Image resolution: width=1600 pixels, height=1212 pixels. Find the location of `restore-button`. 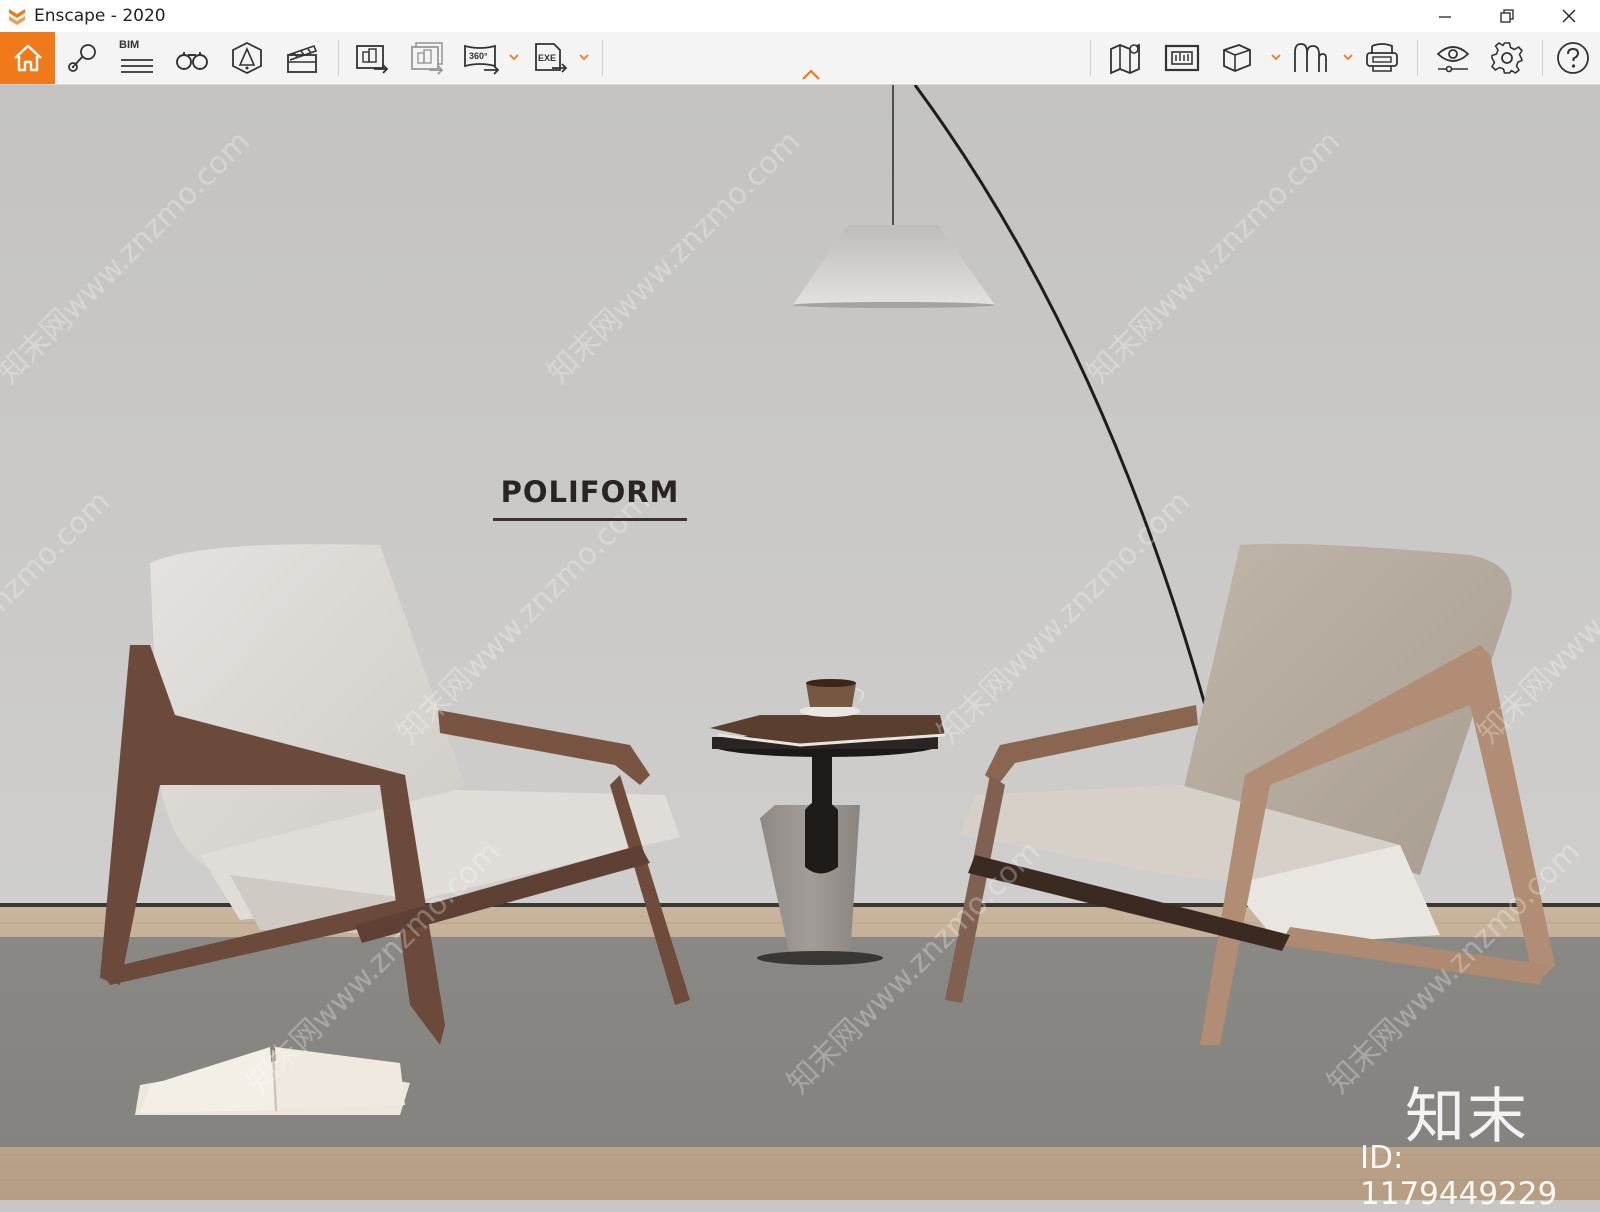

restore-button is located at coordinates (1507, 16).